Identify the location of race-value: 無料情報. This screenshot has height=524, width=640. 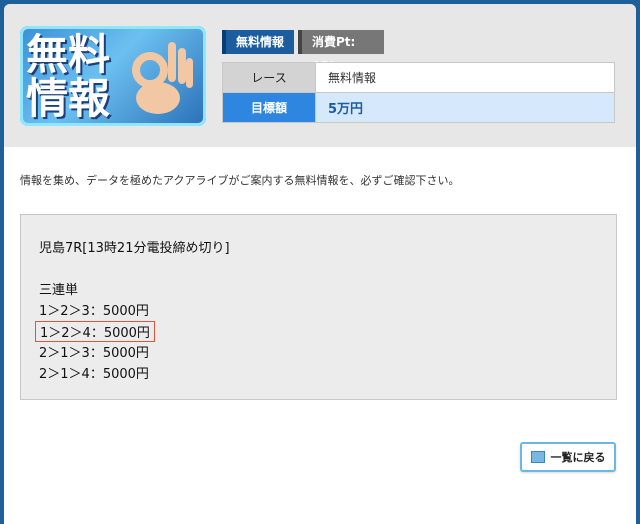
(465, 77).